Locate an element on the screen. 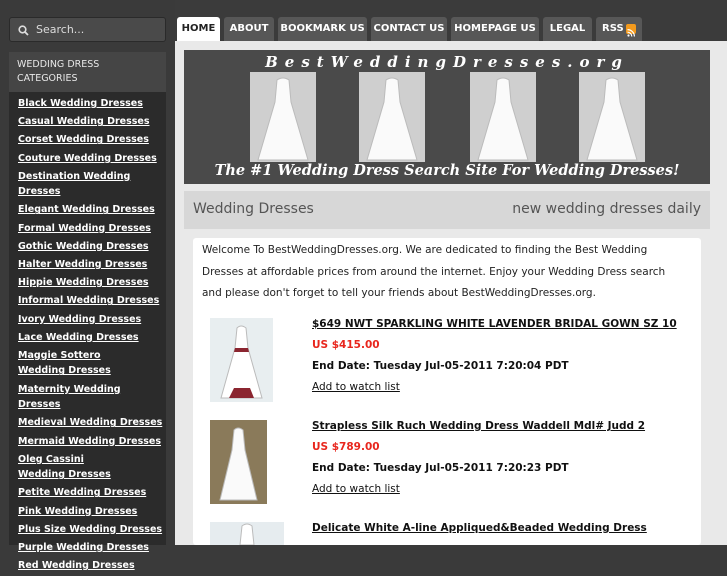  category-heading-bar: WEDDING DRESS CATEGORIES is located at coordinates (87, 72).